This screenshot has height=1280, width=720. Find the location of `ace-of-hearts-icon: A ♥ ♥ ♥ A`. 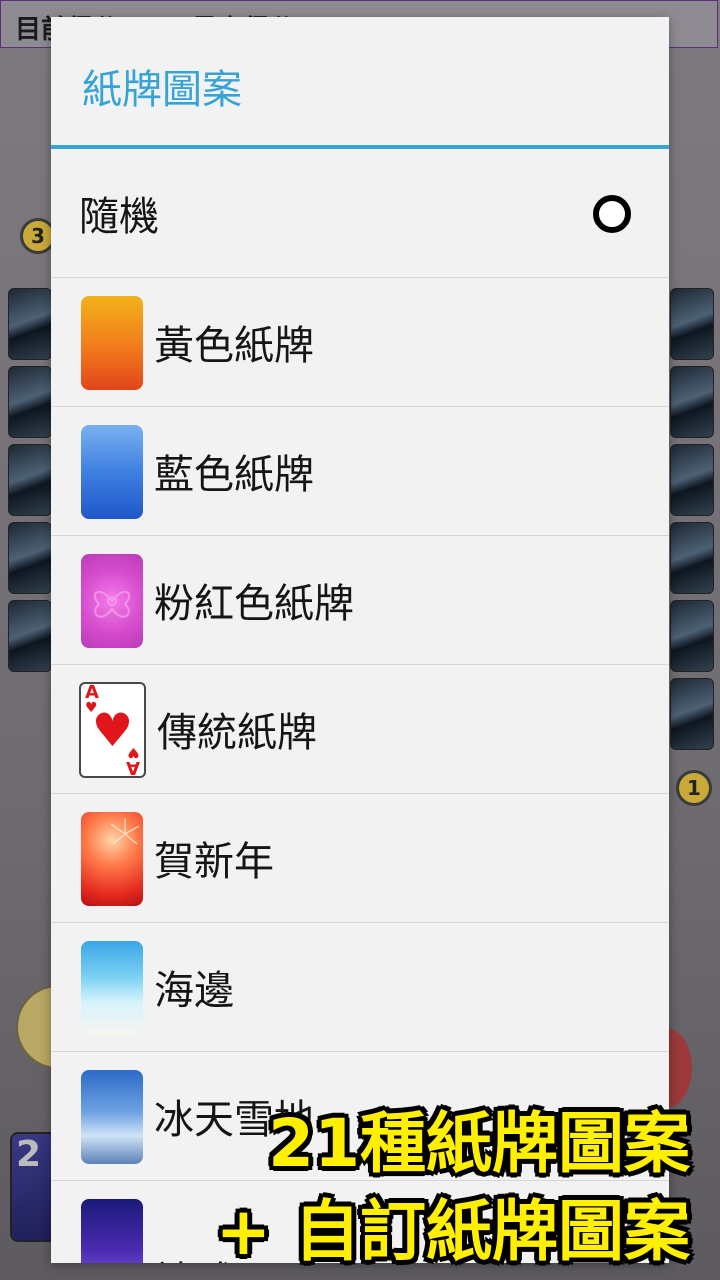

ace-of-hearts-icon: A ♥ ♥ ♥ A is located at coordinates (112, 730).